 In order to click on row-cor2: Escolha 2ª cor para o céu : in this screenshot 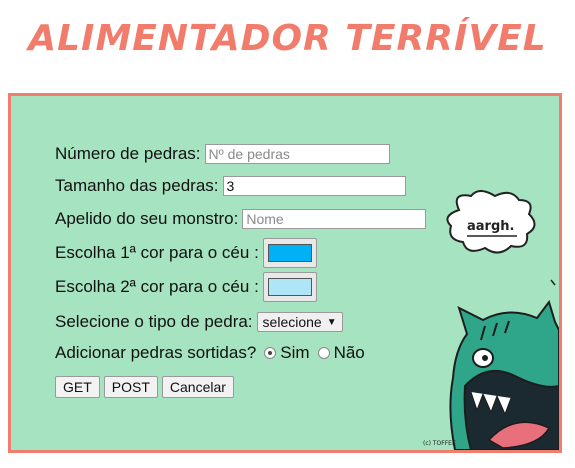, I will do `click(186, 287)`.